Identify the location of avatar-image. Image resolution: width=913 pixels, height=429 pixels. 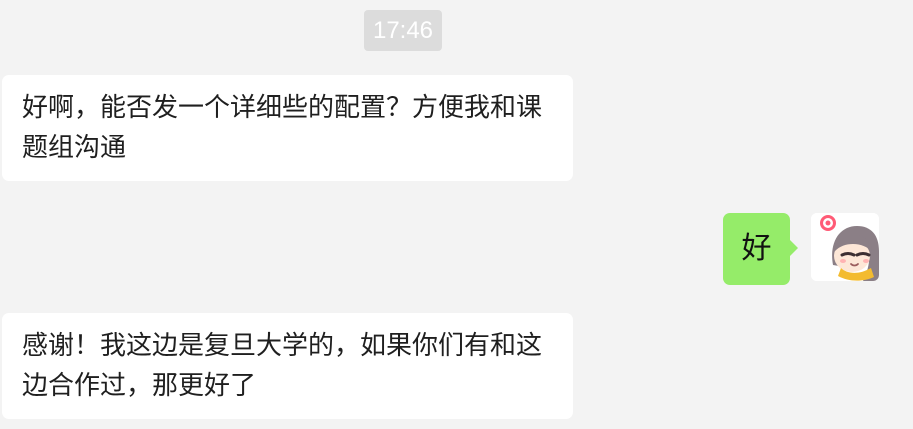
(845, 247).